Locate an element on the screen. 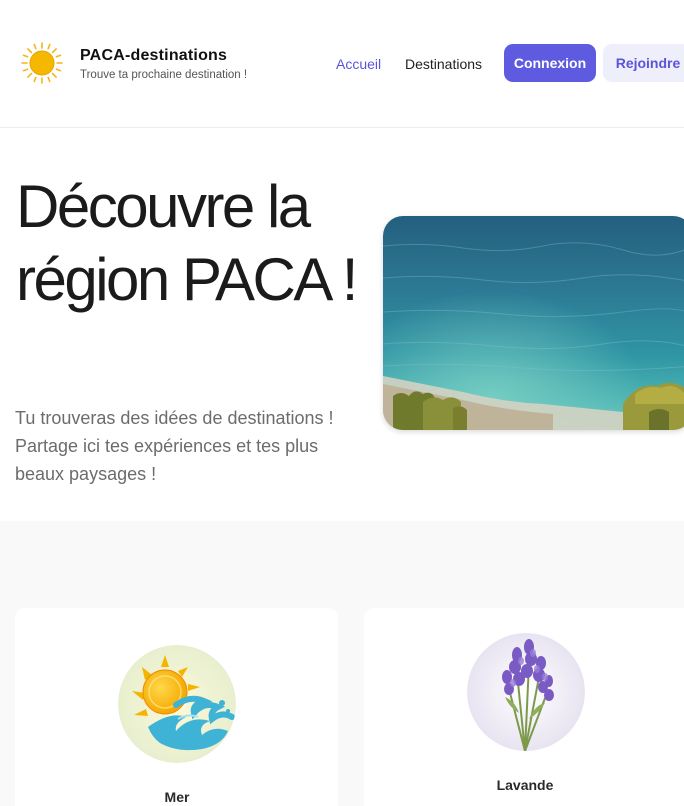 The width and height of the screenshot is (684, 806). hero-title: Découvre la région PACA ! is located at coordinates (187, 243).